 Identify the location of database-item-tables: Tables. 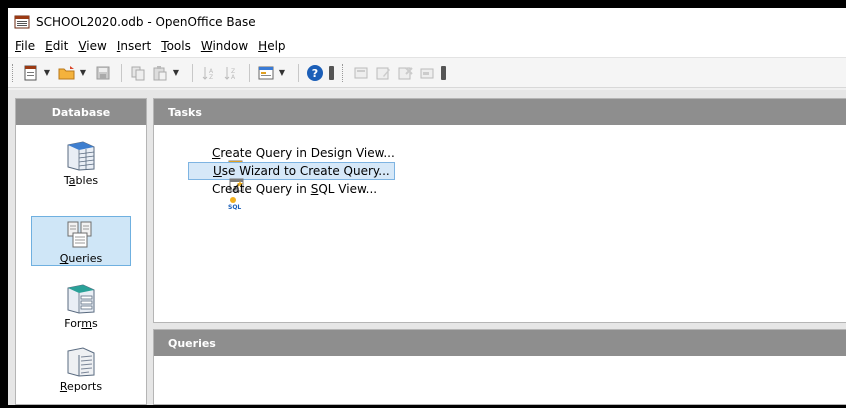
(81, 164).